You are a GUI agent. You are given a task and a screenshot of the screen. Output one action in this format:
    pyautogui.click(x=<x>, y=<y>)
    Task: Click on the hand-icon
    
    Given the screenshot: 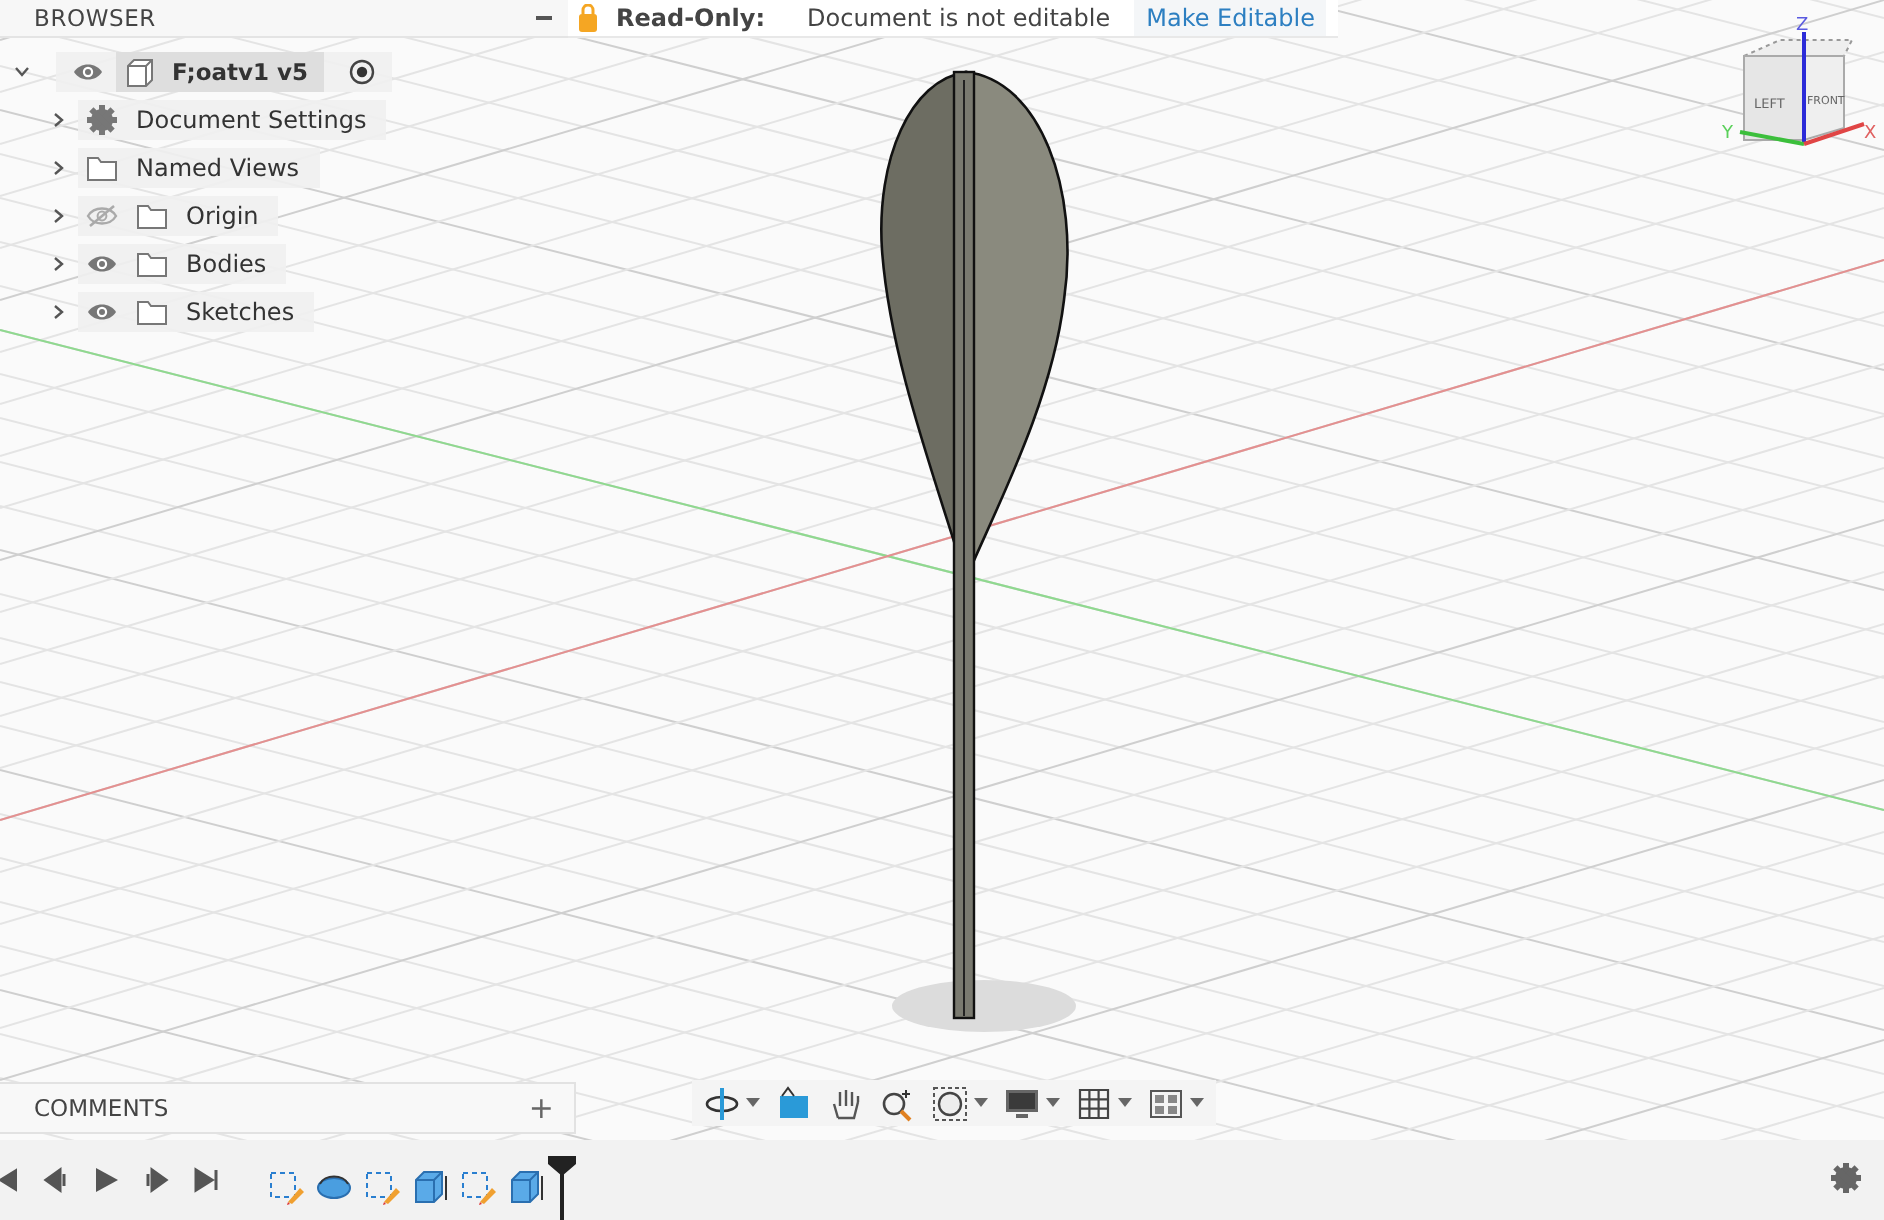 What is the action you would take?
    pyautogui.click(x=846, y=1103)
    